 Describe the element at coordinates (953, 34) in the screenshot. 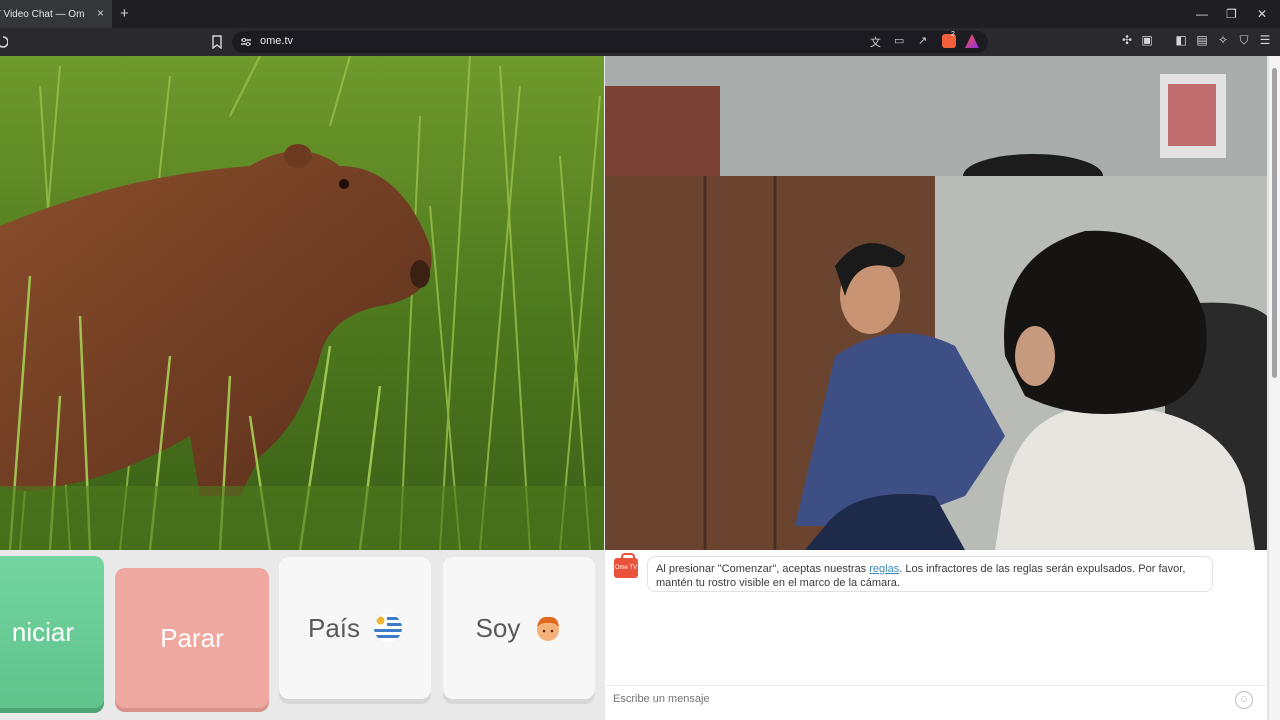

I see `shield-badge: 2` at that location.